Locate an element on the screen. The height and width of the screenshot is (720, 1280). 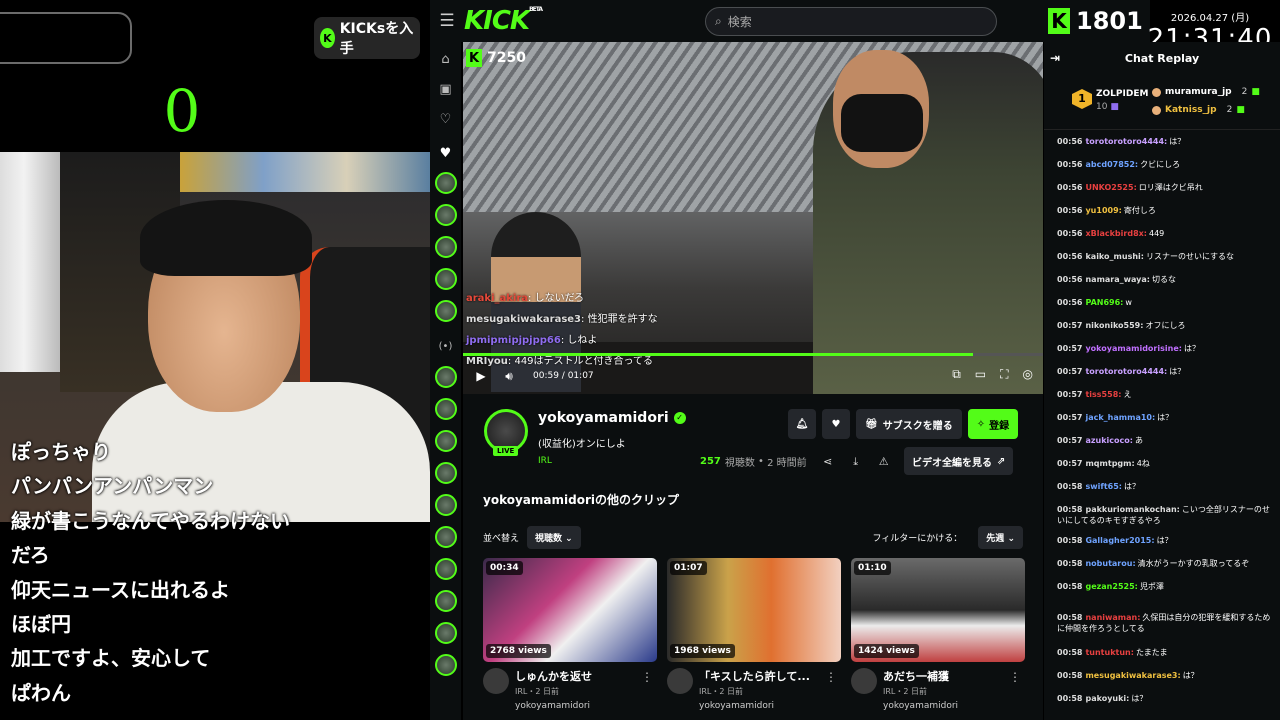
play-icon: ▶ is located at coordinates (481, 376).